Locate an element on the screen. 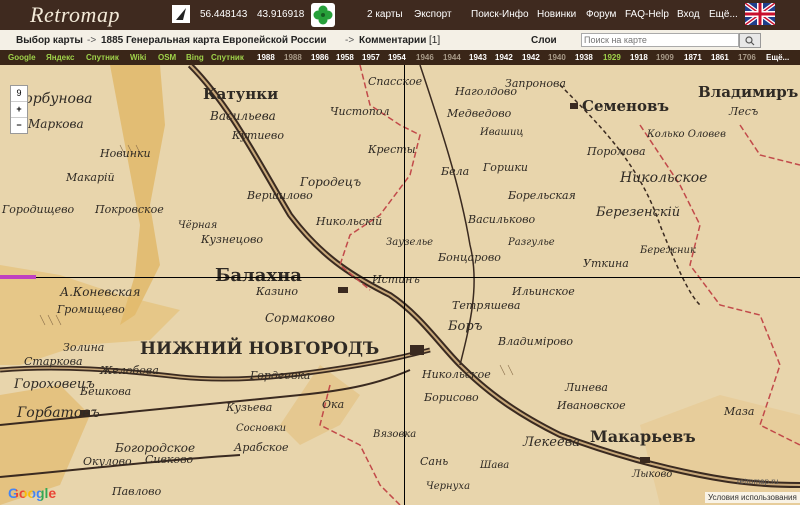 This screenshot has width=800, height=505. place-label: Кузнецово is located at coordinates (232, 239).